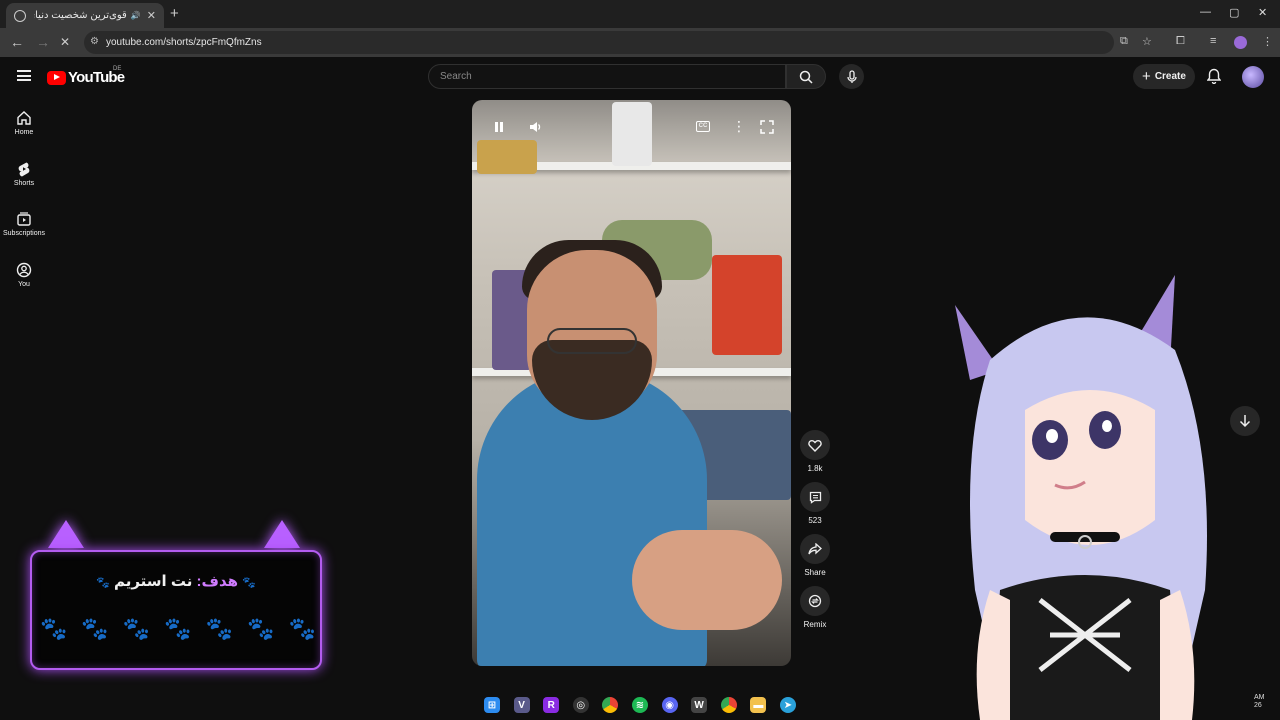 This screenshot has width=1280, height=720. Describe the element at coordinates (155, 581) in the screenshot. I see `goal-text: نت استریم` at that location.